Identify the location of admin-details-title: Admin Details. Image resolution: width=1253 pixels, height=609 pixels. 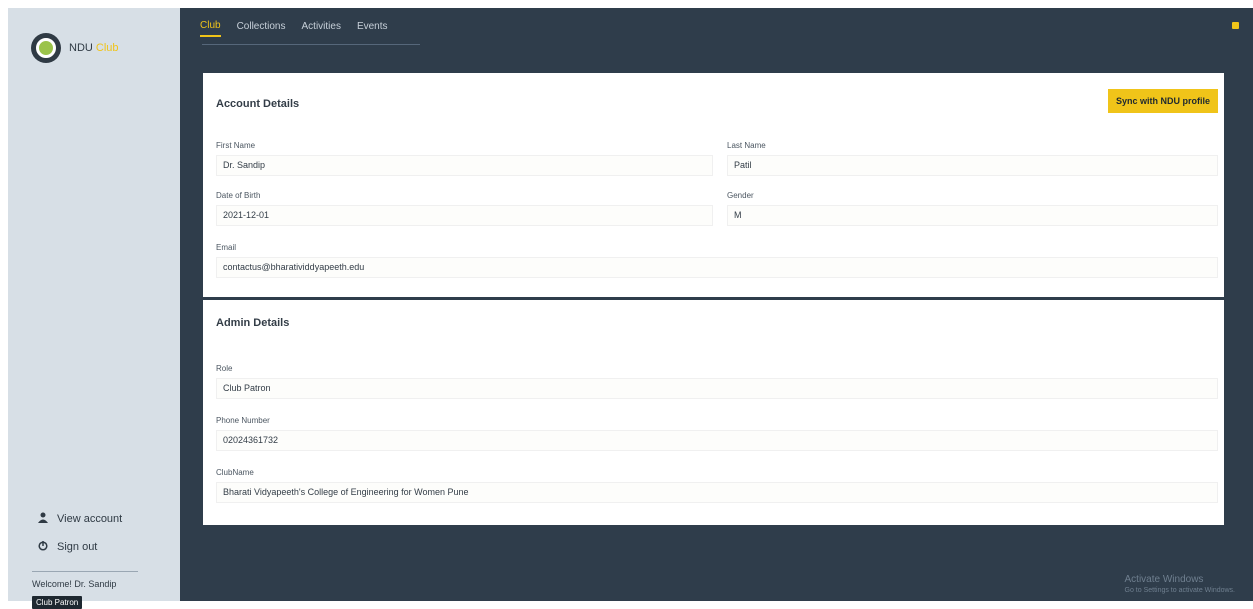
(253, 323).